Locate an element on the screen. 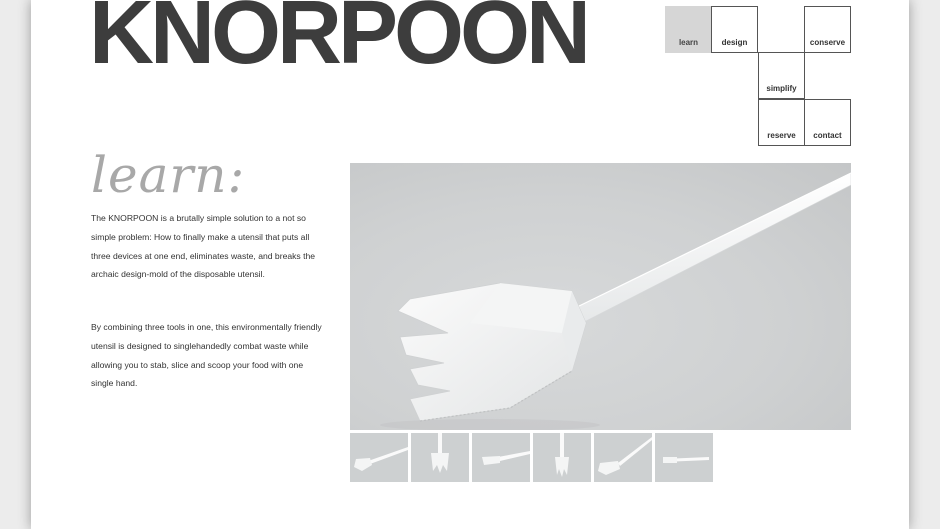  nav-simplify: simplify is located at coordinates (781, 75).